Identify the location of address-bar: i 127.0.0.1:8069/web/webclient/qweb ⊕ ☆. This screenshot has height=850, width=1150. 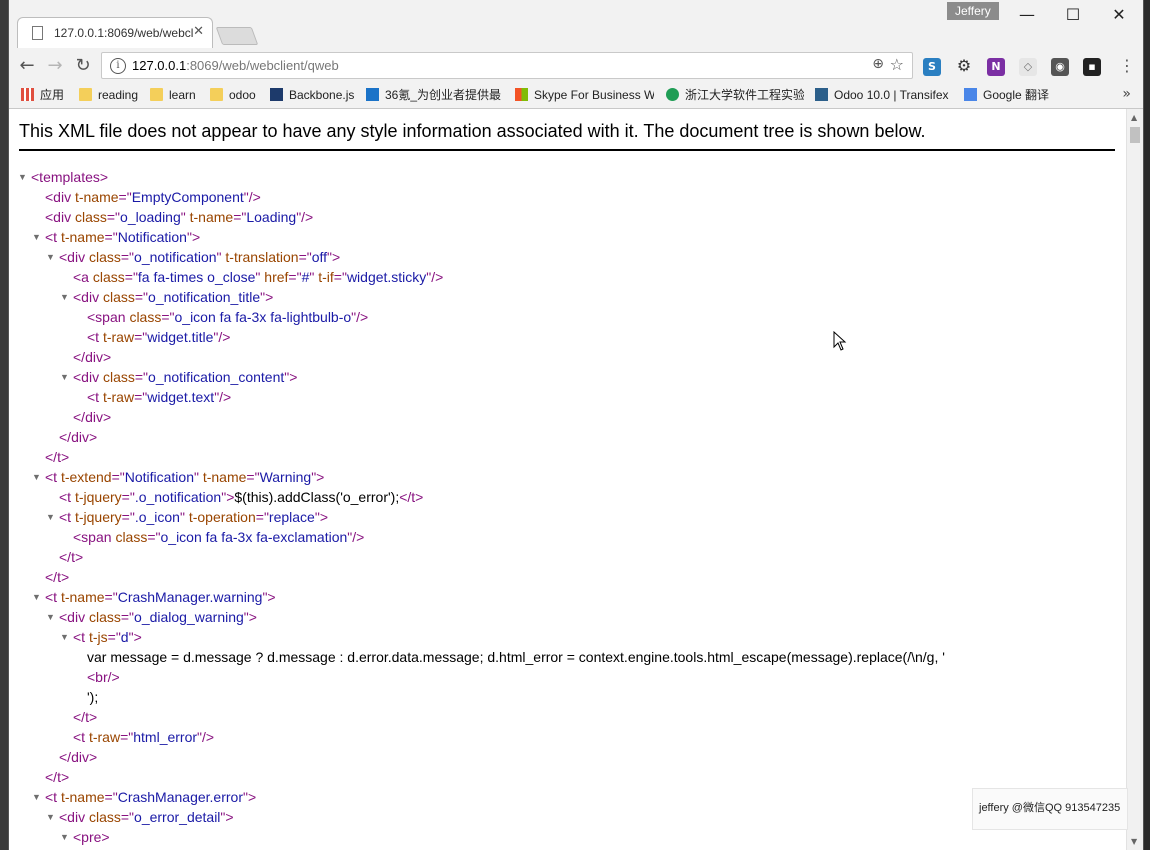
(507, 65).